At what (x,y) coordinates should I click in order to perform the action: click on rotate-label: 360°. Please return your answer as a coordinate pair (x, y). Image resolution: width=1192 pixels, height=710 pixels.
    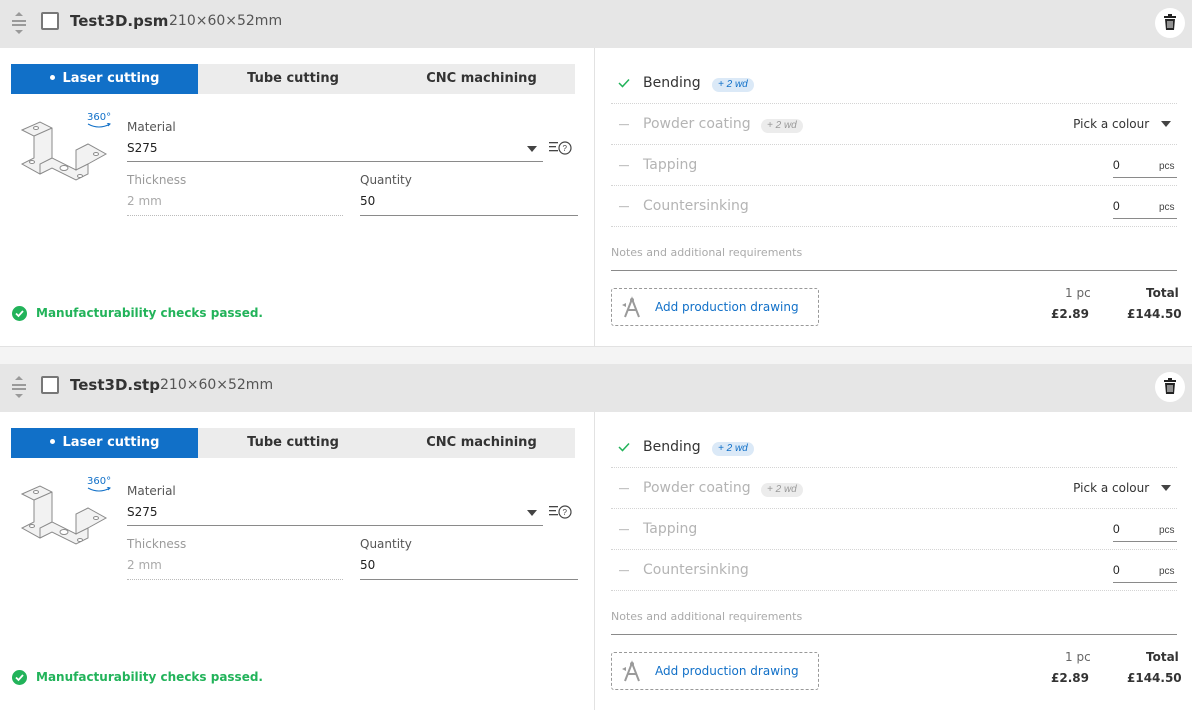
    Looking at the image, I should click on (99, 481).